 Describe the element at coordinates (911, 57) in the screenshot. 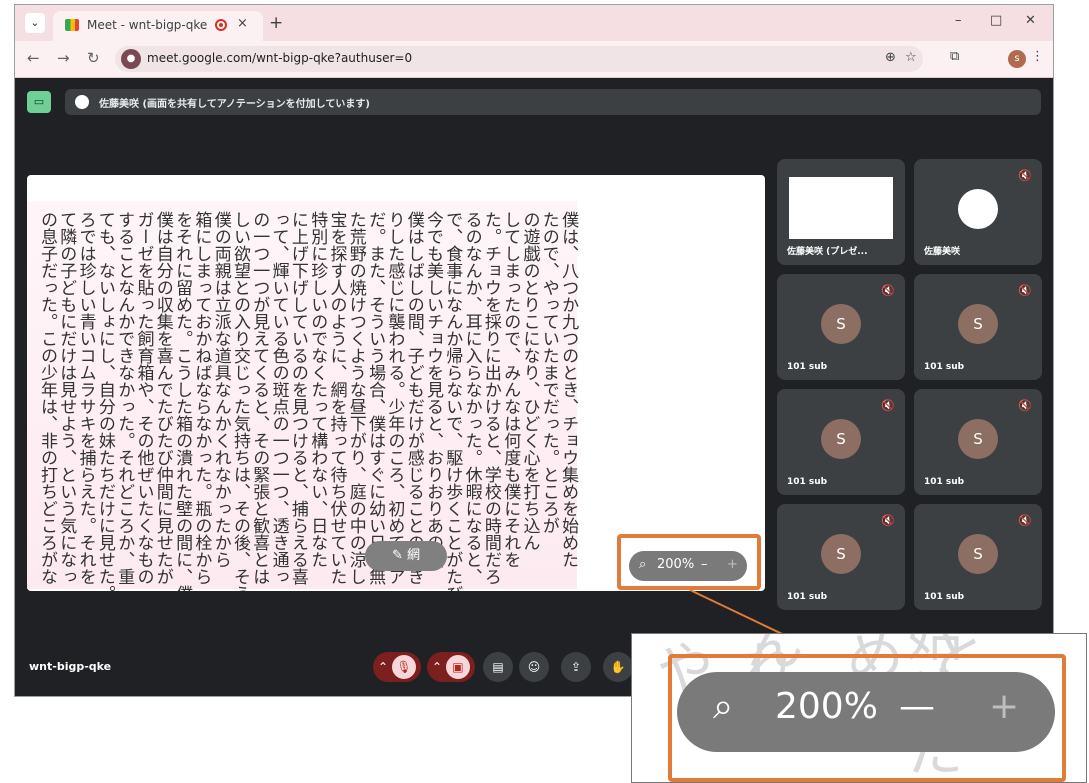

I see `bookmark-star-icon: ☆` at that location.